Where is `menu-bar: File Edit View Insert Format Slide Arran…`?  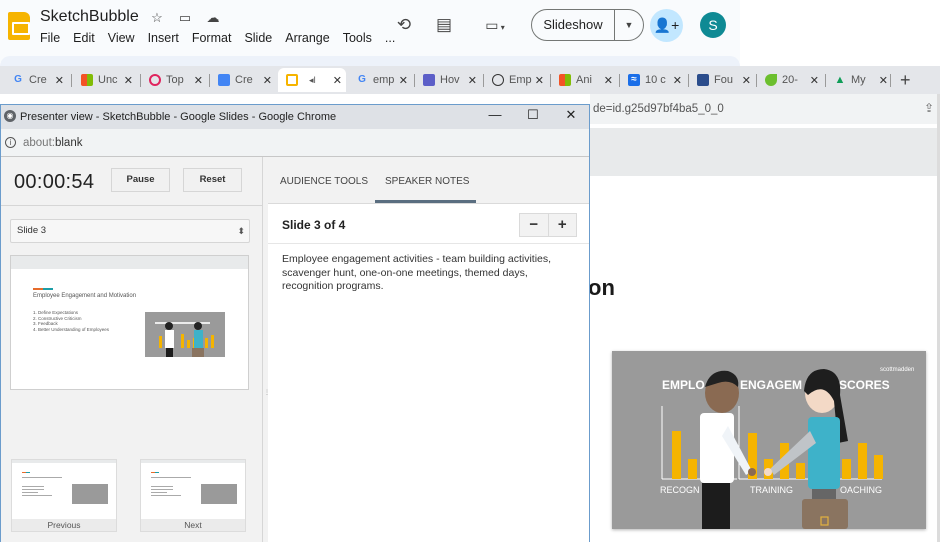 menu-bar: File Edit View Insert Format Slide Arran… is located at coordinates (224, 38).